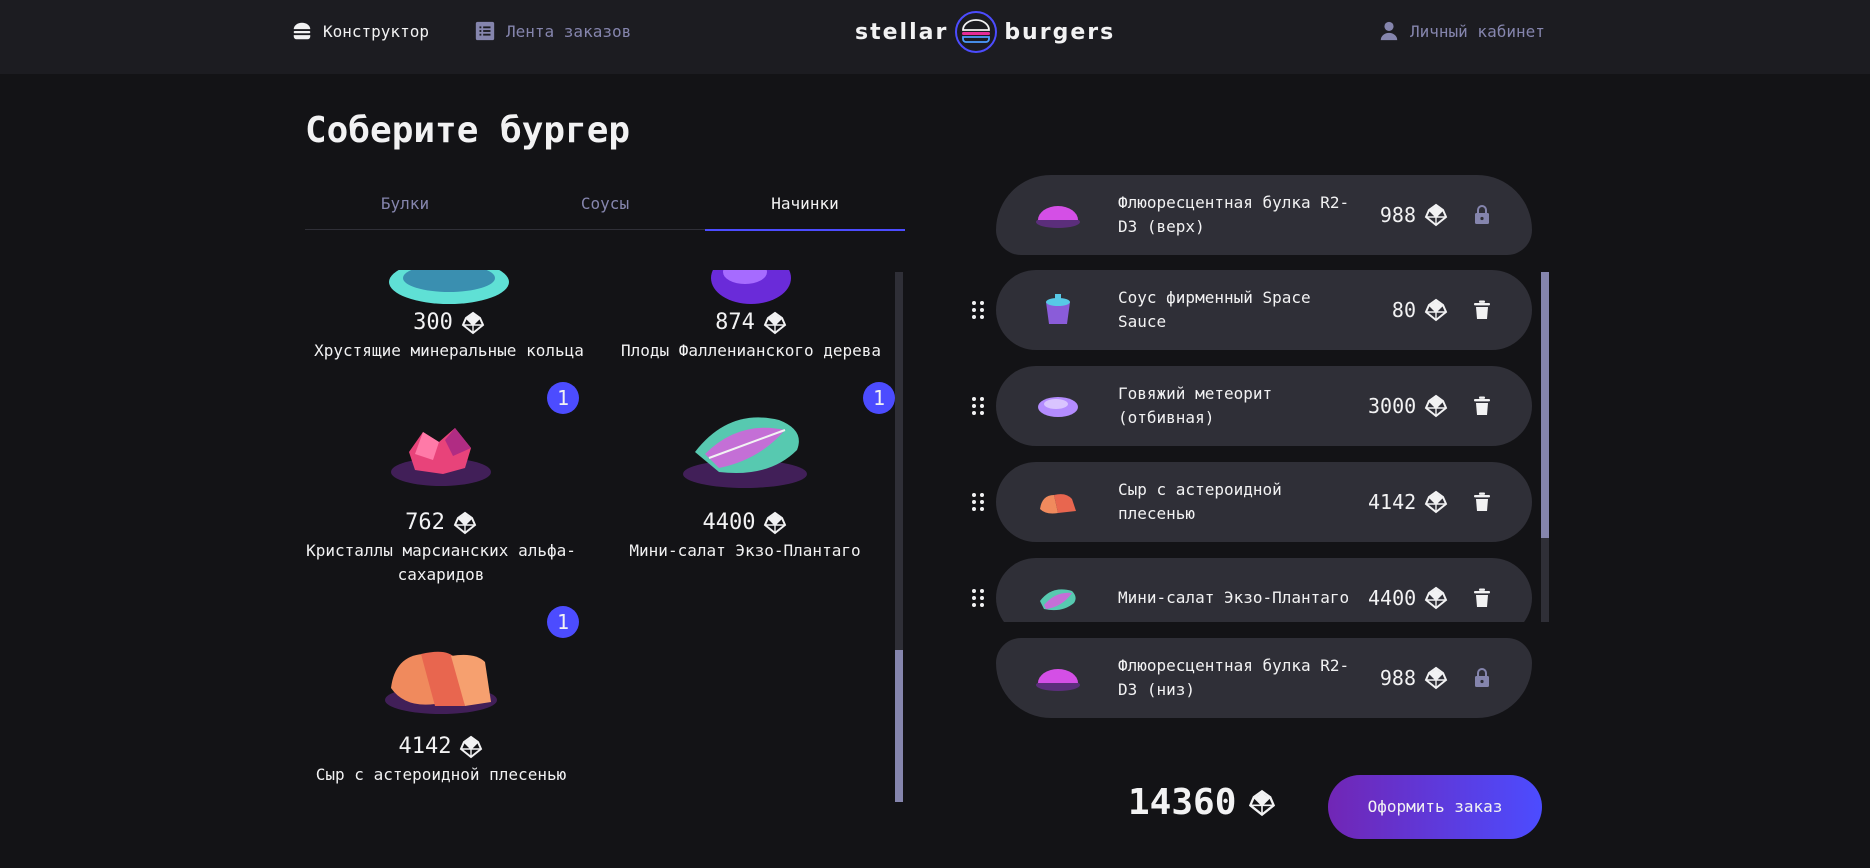 The width and height of the screenshot is (1870, 868). Describe the element at coordinates (1214, 309) in the screenshot. I see `constructor-item-name: Соус фирменный Space Sauce` at that location.